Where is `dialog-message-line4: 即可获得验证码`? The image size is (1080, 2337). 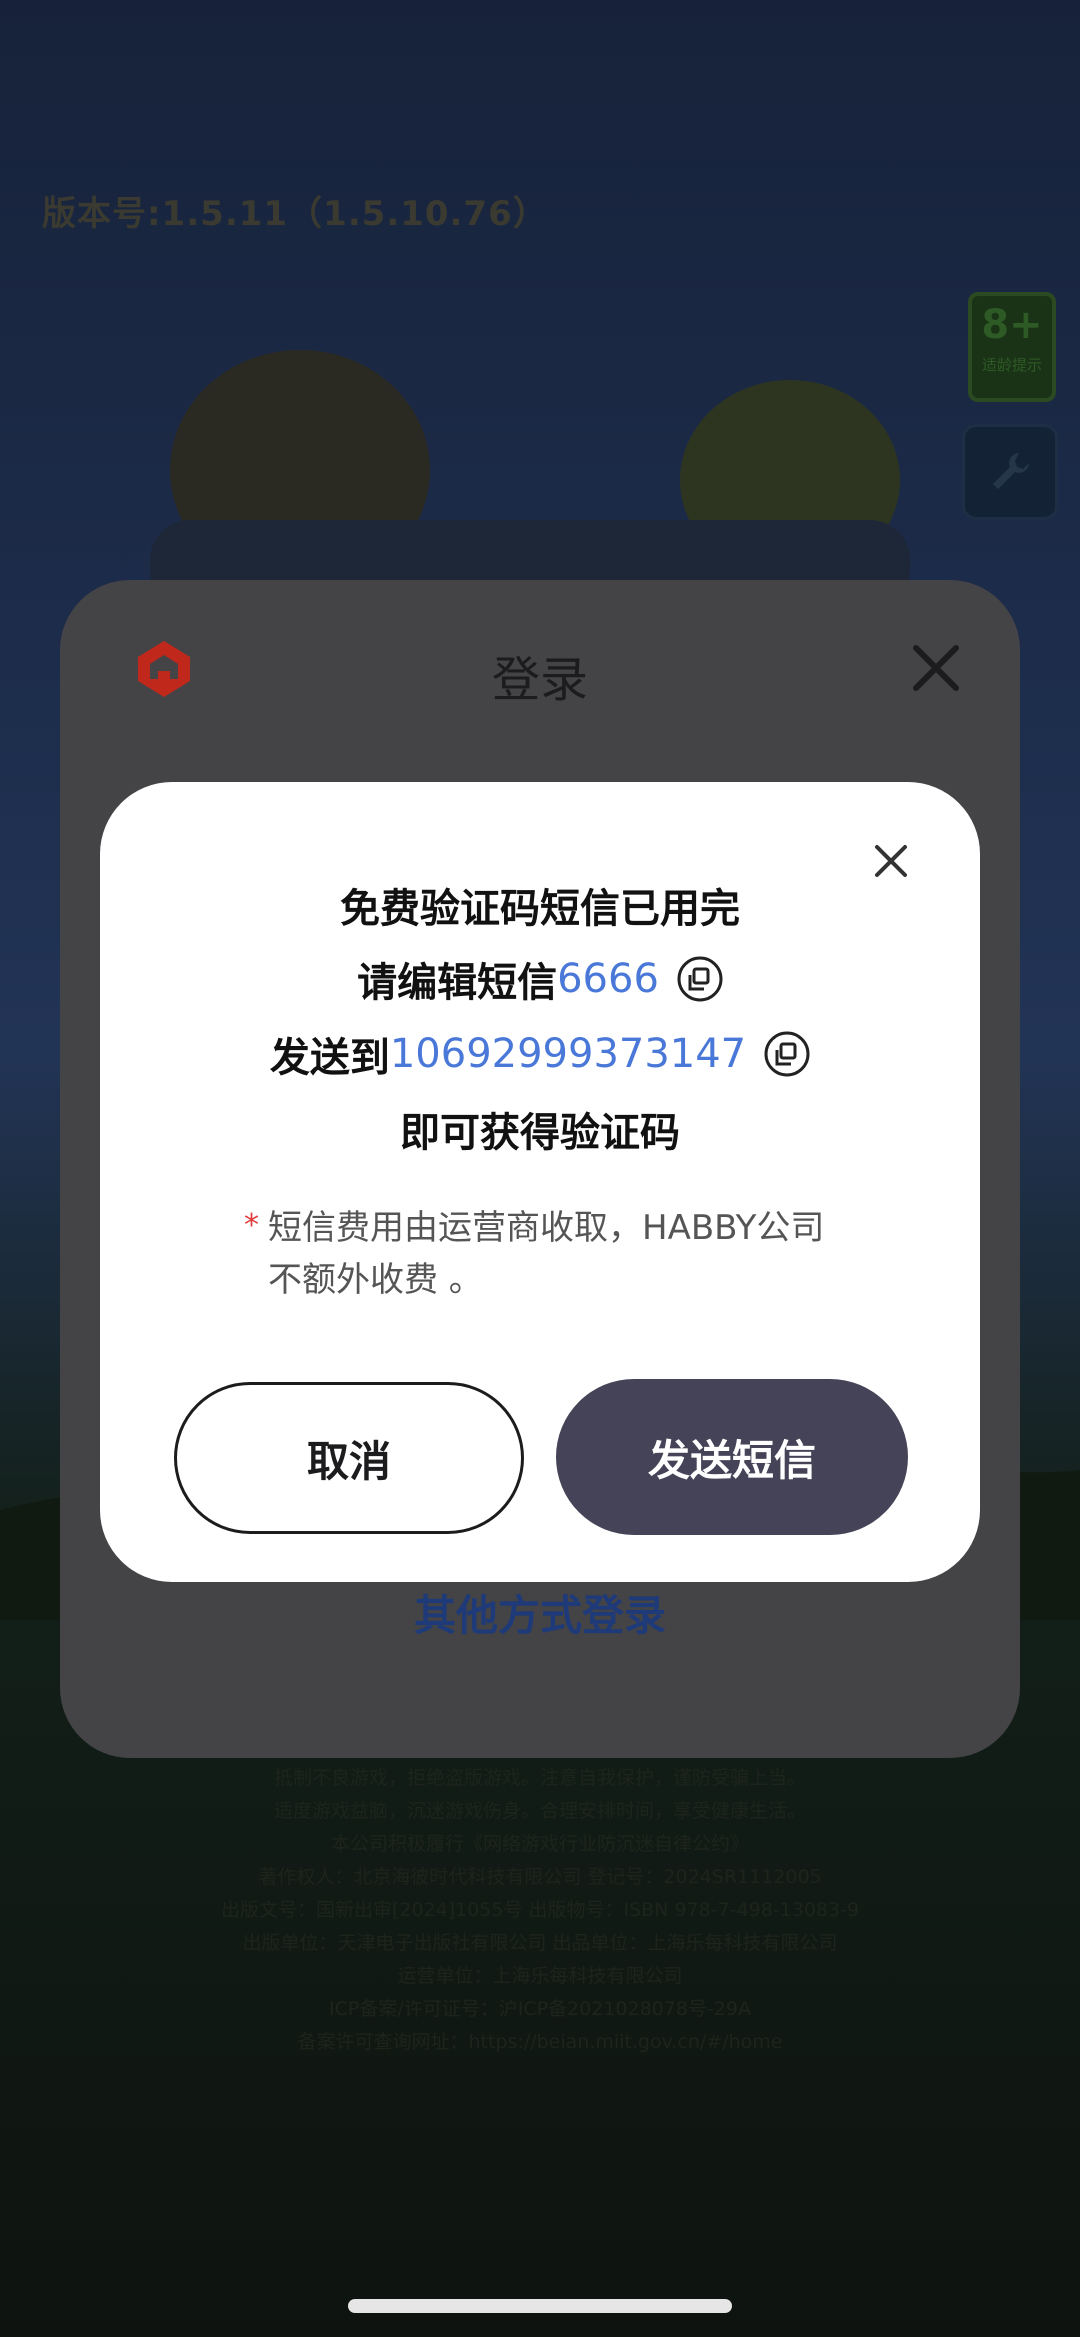 dialog-message-line4: 即可获得验证码 is located at coordinates (540, 1129).